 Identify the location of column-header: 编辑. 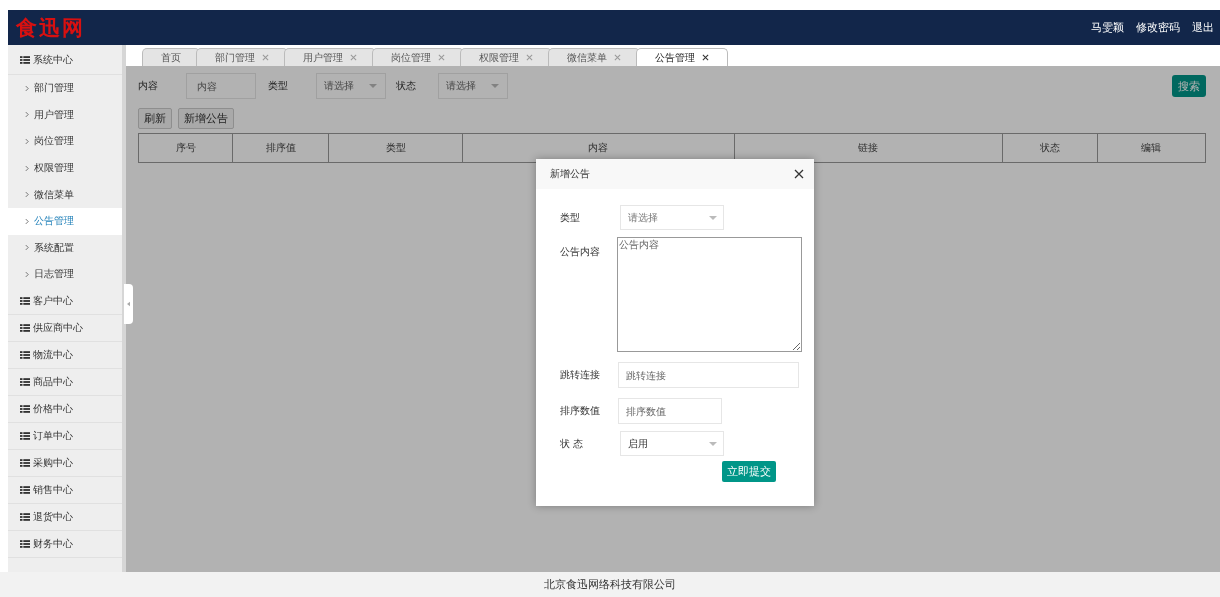
(1151, 148).